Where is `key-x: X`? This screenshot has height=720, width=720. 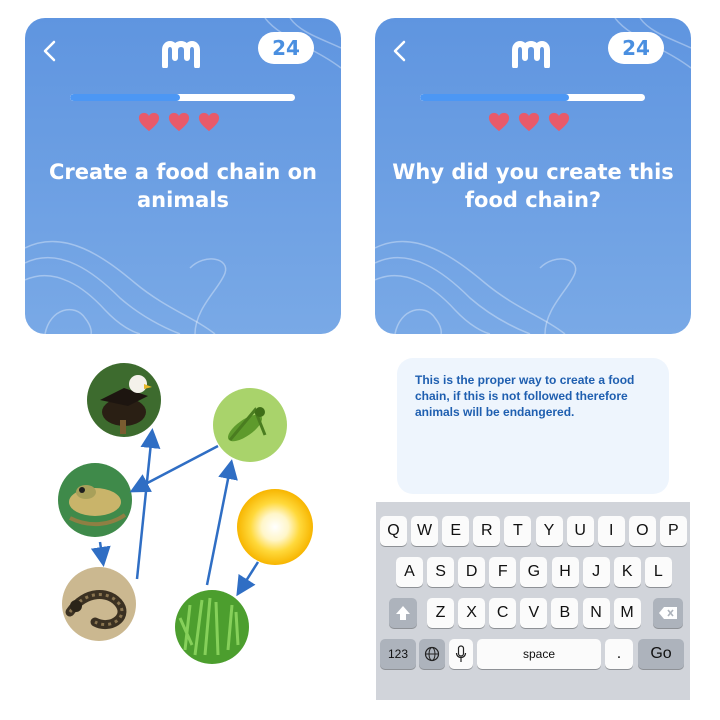 key-x: X is located at coordinates (472, 613).